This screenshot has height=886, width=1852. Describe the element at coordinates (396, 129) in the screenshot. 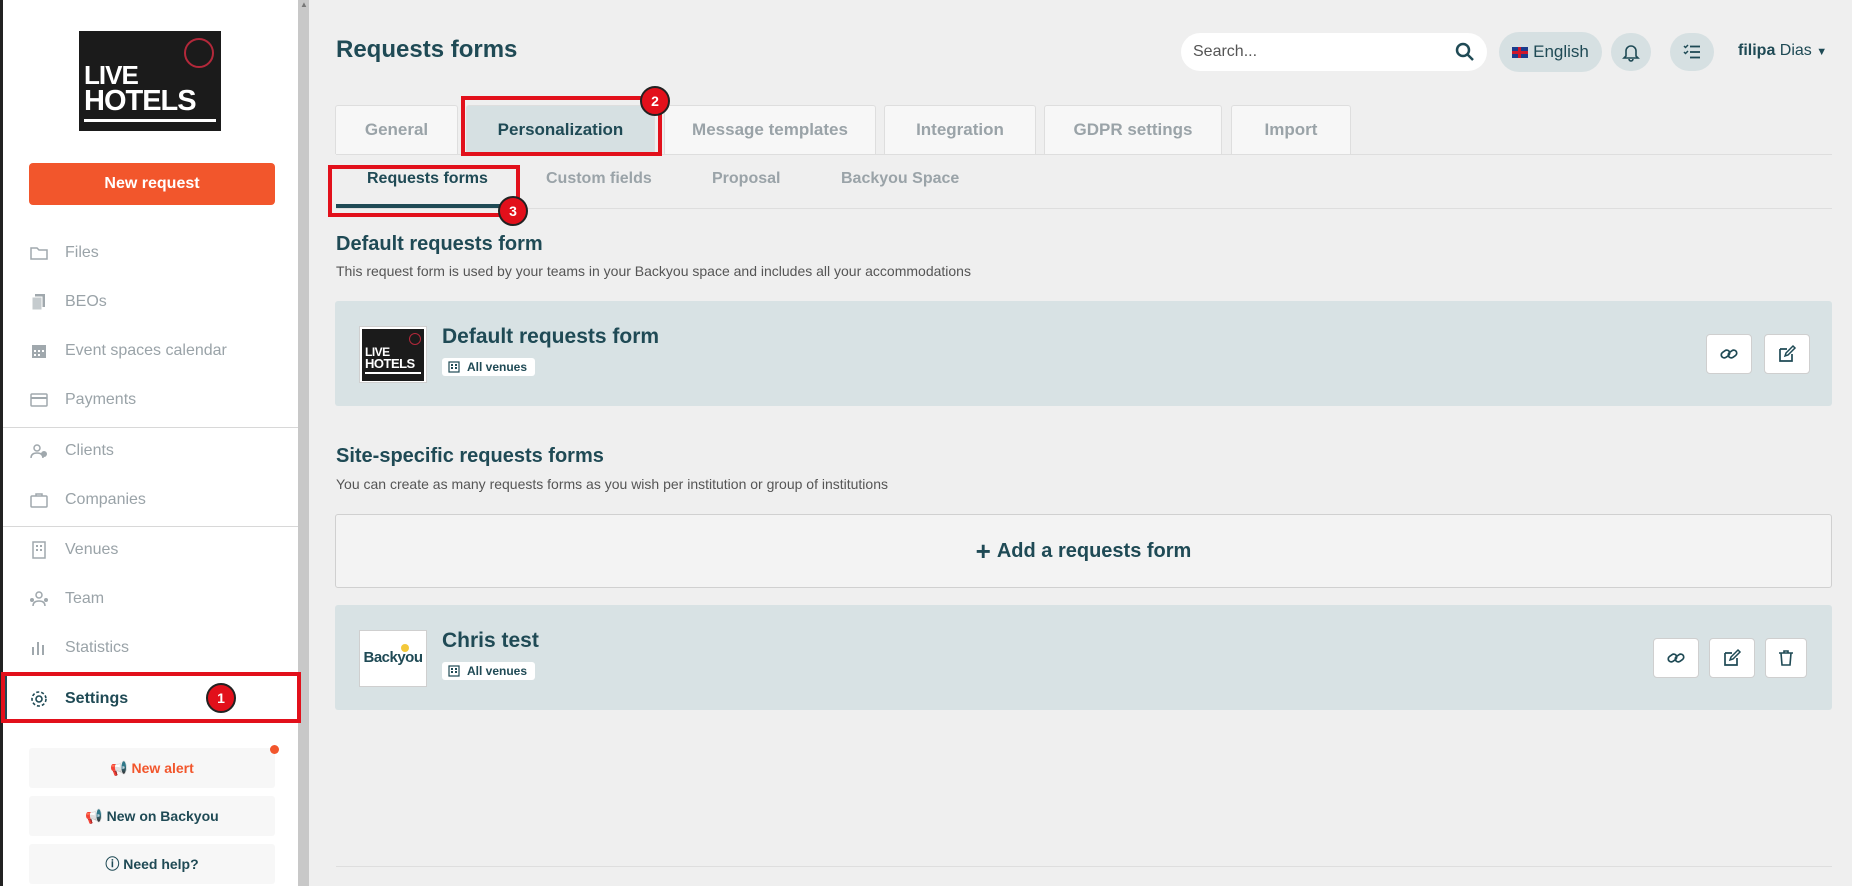

I see `tab-general: General` at that location.